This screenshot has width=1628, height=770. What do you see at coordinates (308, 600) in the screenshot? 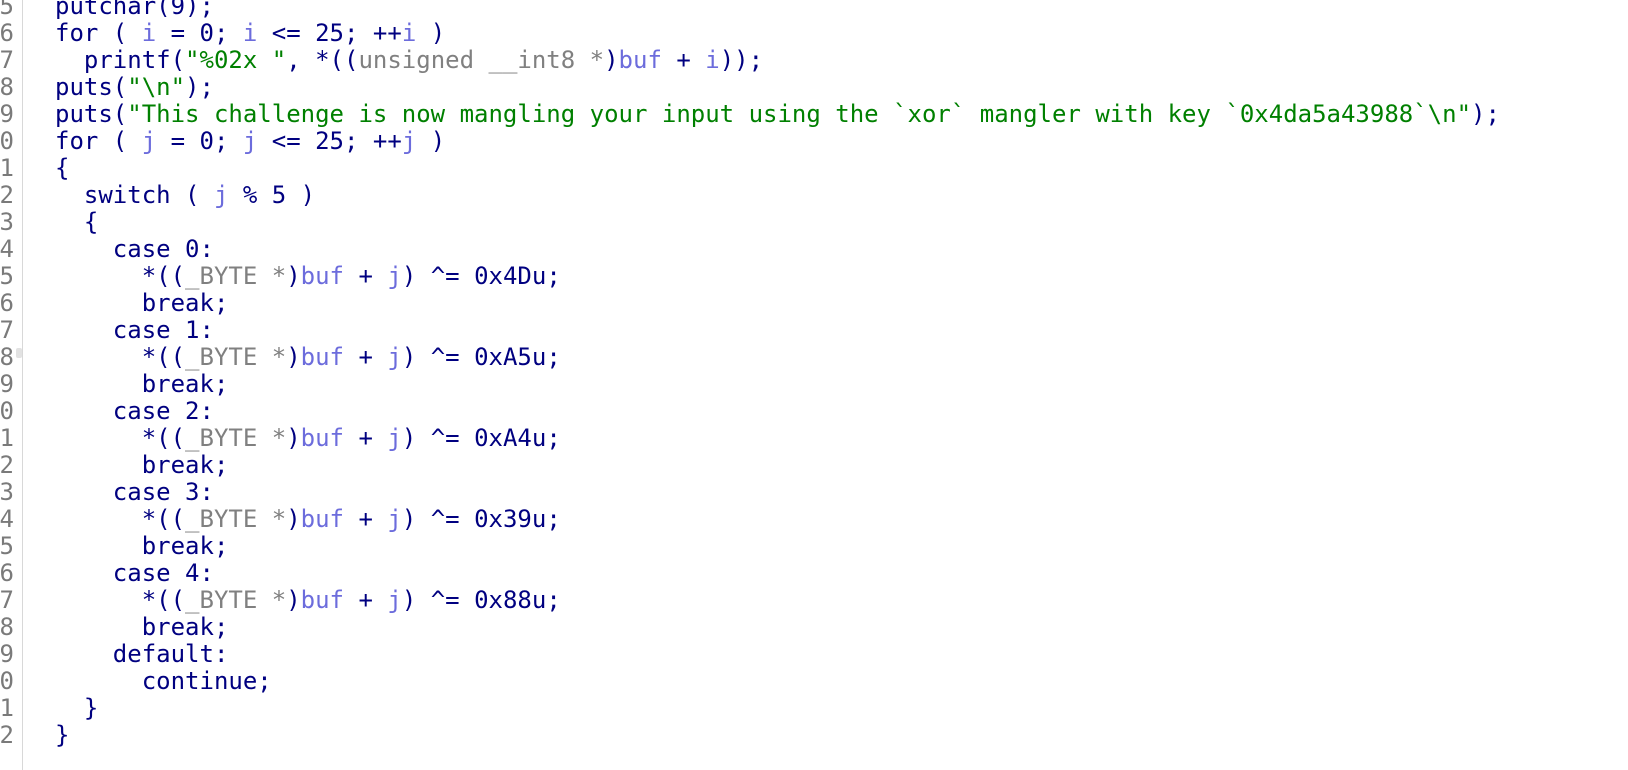
I see `code-line: *((_BYTE *)buf + j) ^= 0x88u;` at bounding box center [308, 600].